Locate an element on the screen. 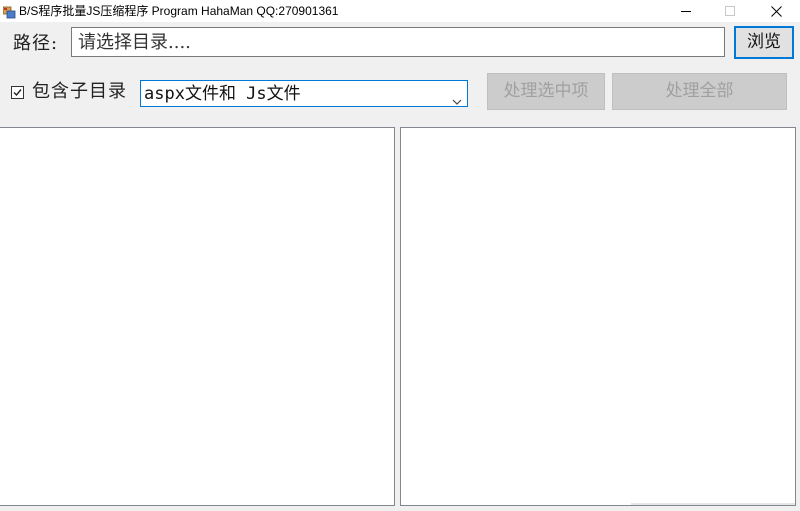 The width and height of the screenshot is (800, 511). maximize-icon is located at coordinates (730, 11).